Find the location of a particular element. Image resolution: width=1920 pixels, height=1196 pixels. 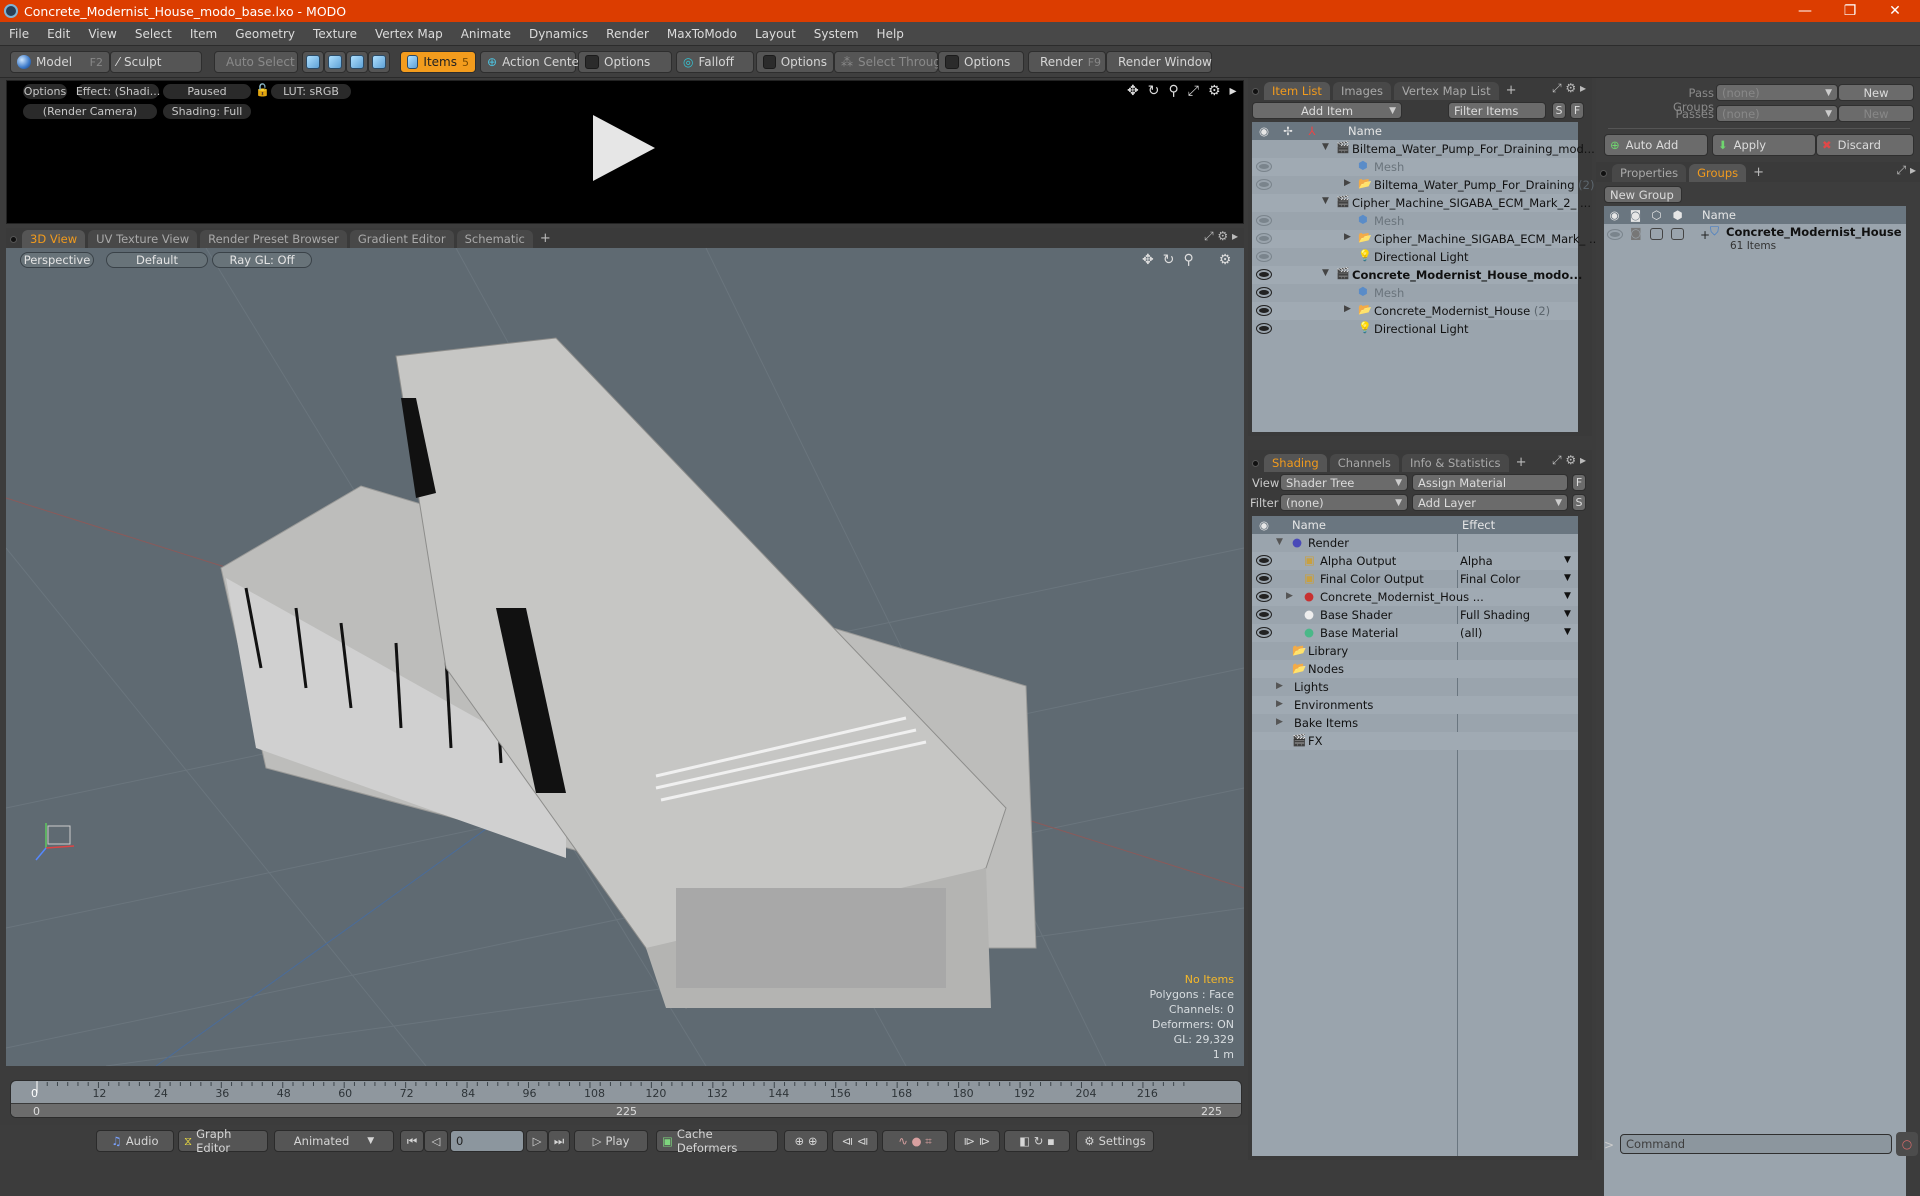

select-through-options-button: Options is located at coordinates (981, 62).